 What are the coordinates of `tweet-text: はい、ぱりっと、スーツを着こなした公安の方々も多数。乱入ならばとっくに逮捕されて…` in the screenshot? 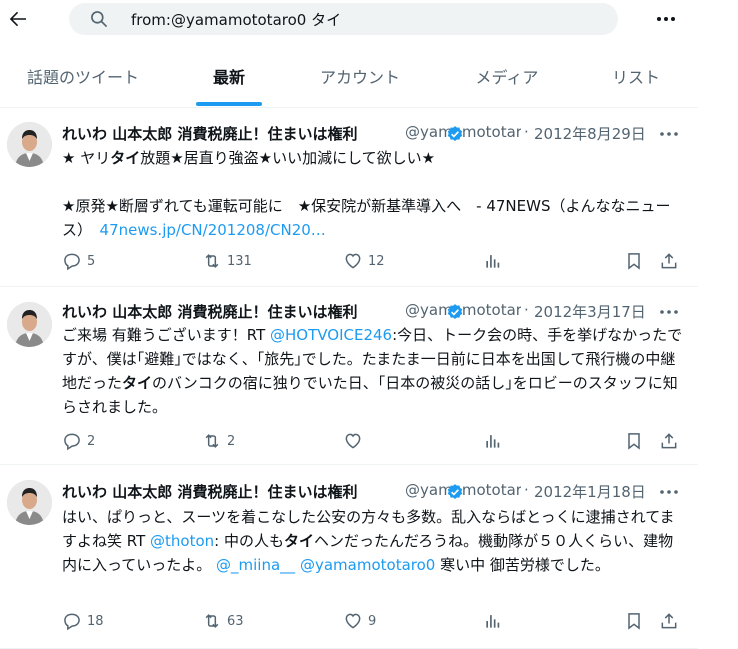 It's located at (375, 541).